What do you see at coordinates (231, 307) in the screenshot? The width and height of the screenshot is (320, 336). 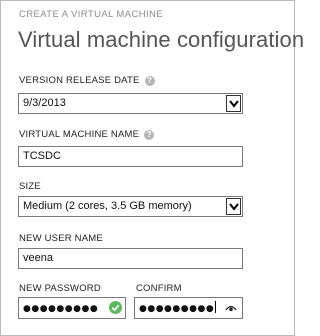 I see `eye-icon` at bounding box center [231, 307].